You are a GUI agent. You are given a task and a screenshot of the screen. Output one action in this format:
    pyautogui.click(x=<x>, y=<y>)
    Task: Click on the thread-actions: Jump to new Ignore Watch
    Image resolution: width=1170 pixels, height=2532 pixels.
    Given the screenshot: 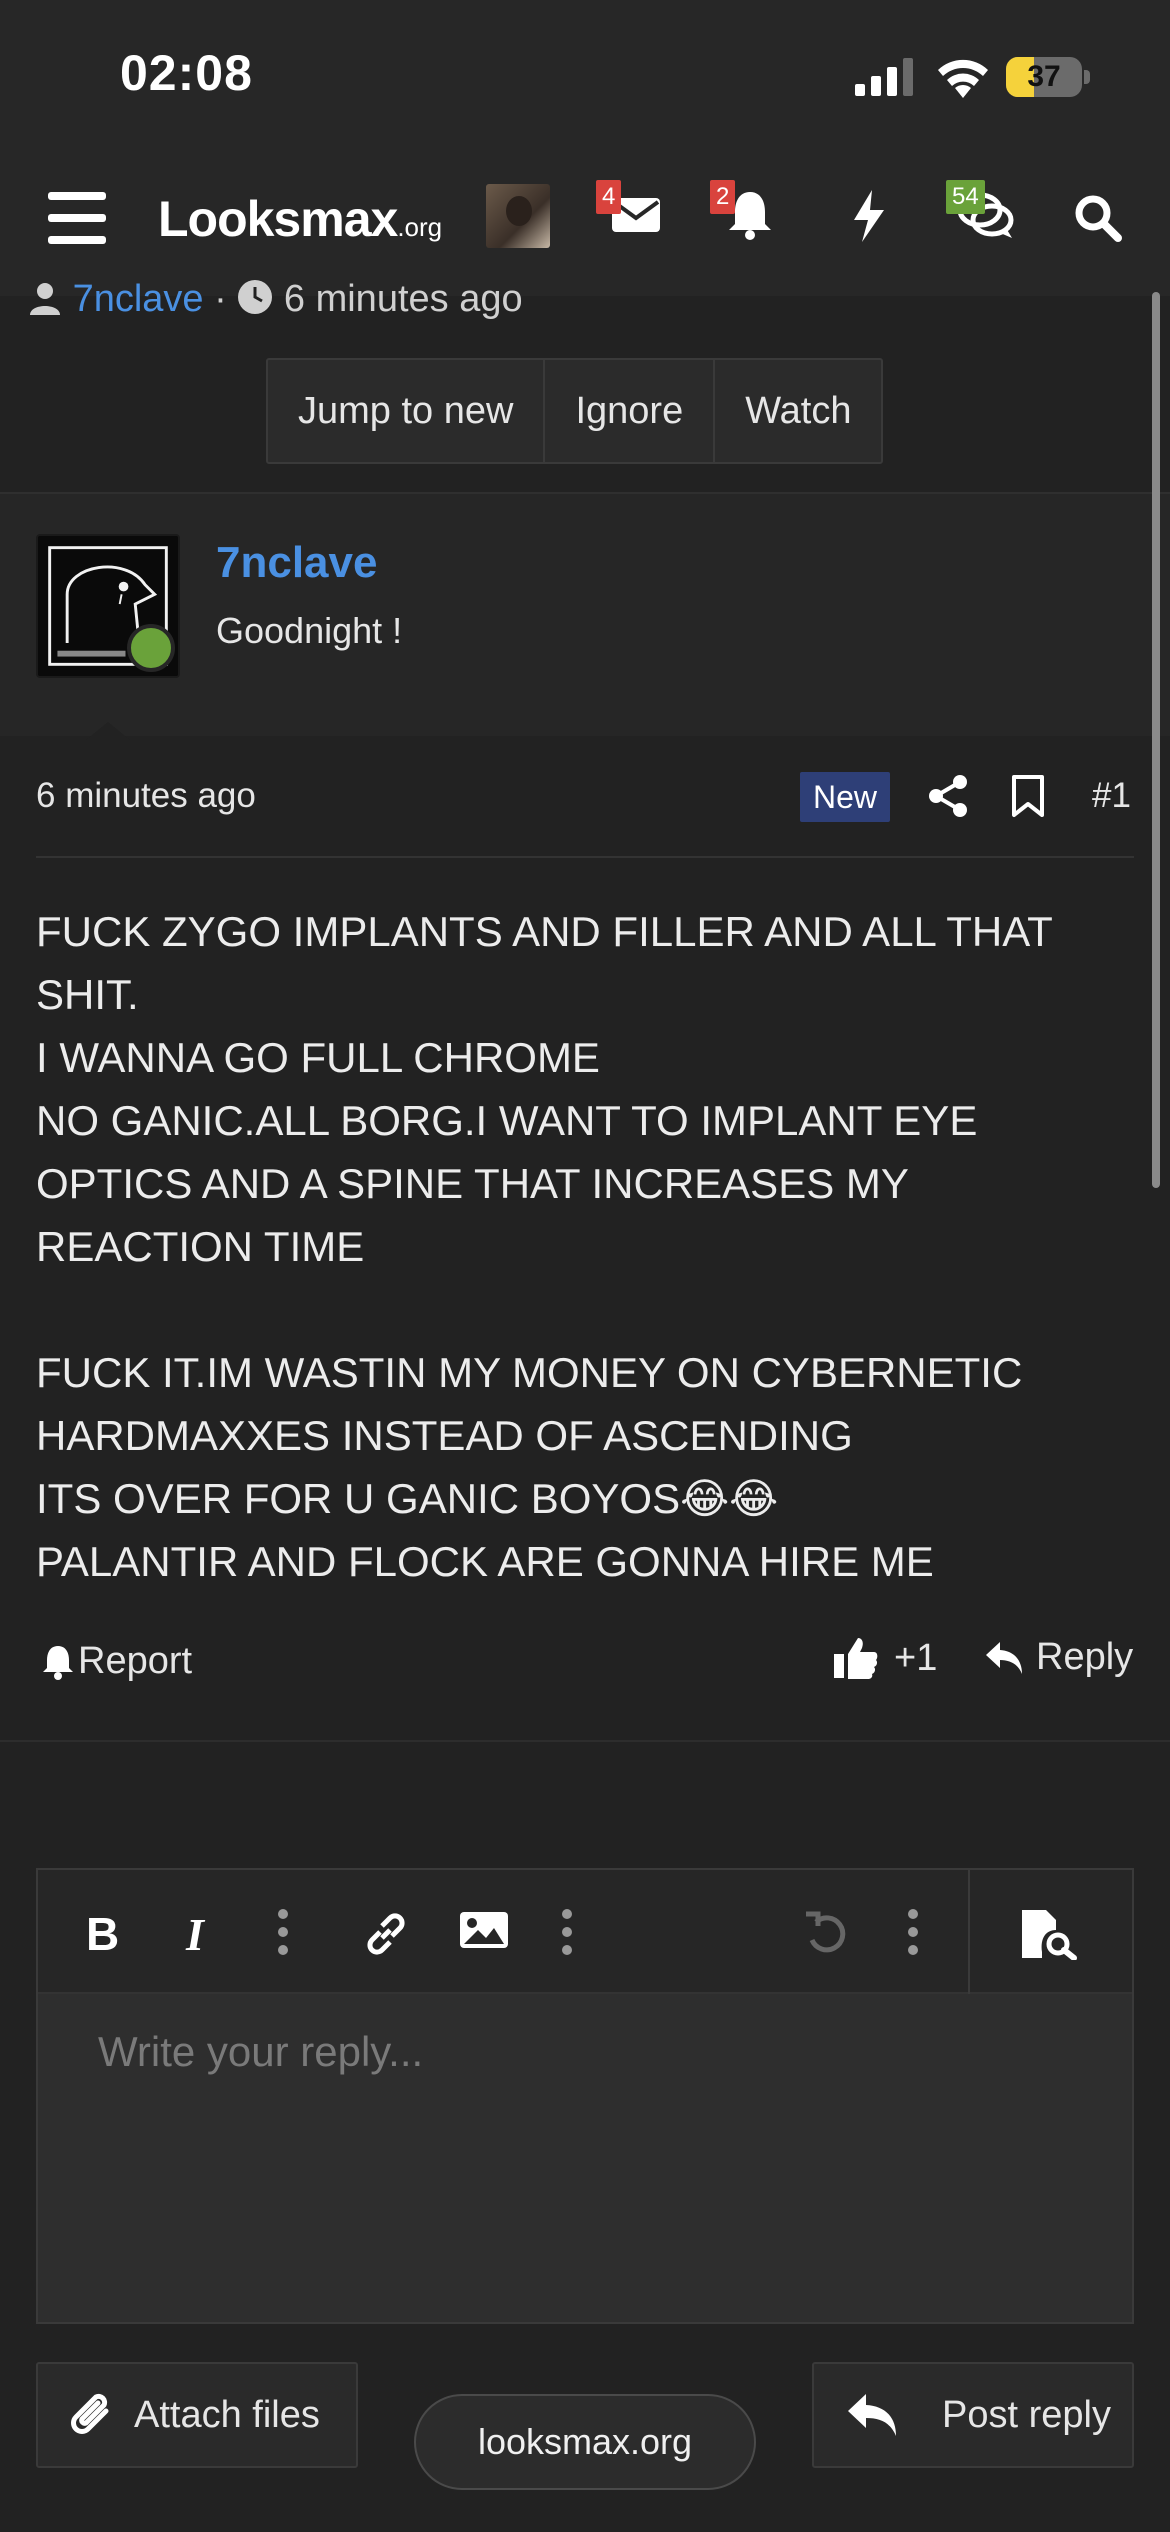 What is the action you would take?
    pyautogui.click(x=575, y=411)
    